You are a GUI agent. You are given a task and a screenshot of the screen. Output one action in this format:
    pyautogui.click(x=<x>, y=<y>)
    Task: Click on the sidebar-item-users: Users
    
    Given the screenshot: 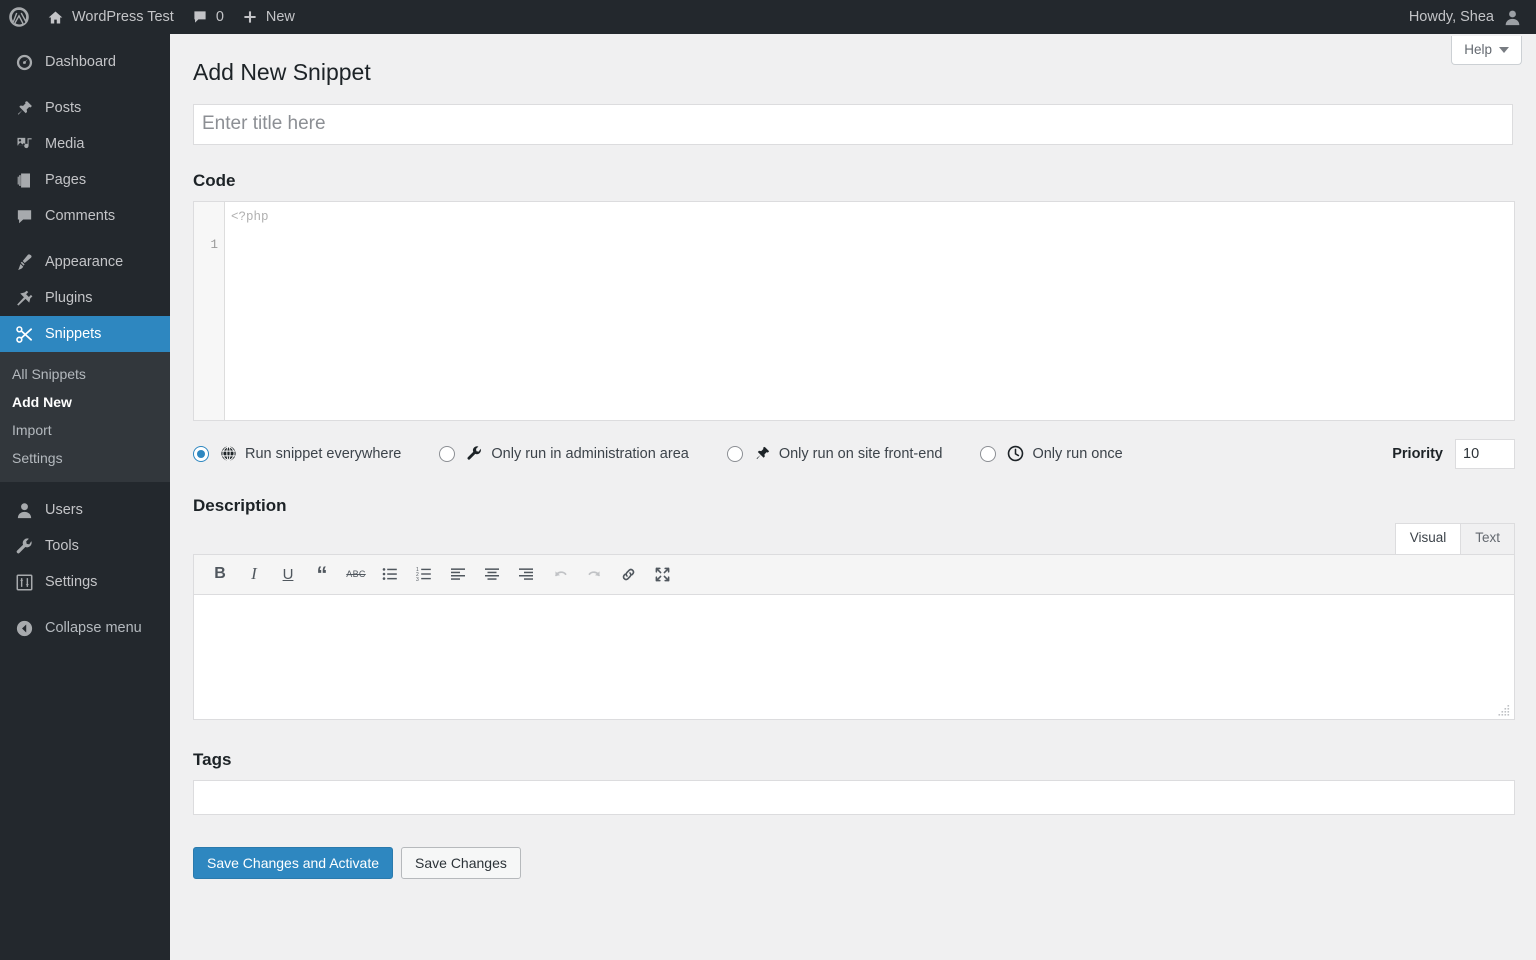 What is the action you would take?
    pyautogui.click(x=85, y=510)
    